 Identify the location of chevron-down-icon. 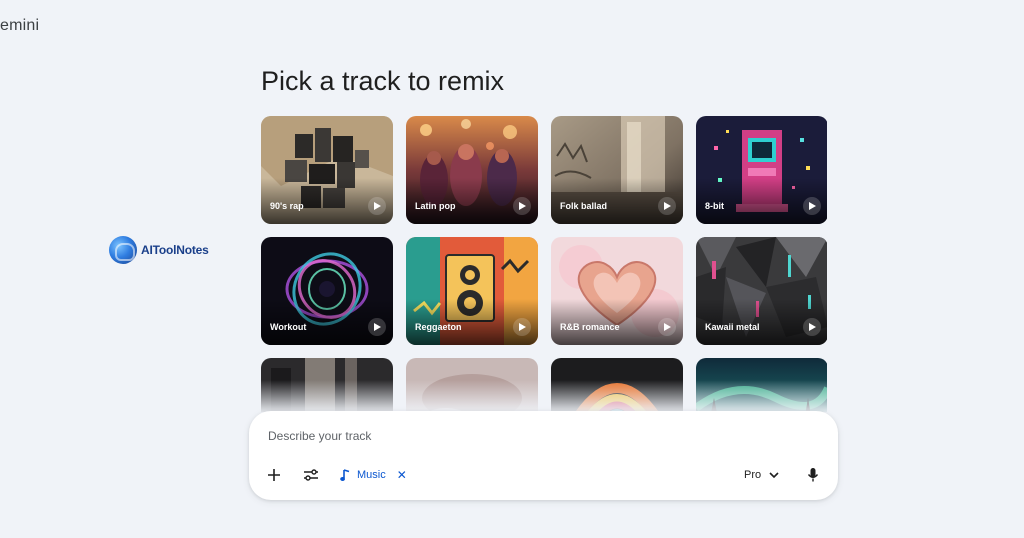
(774, 474).